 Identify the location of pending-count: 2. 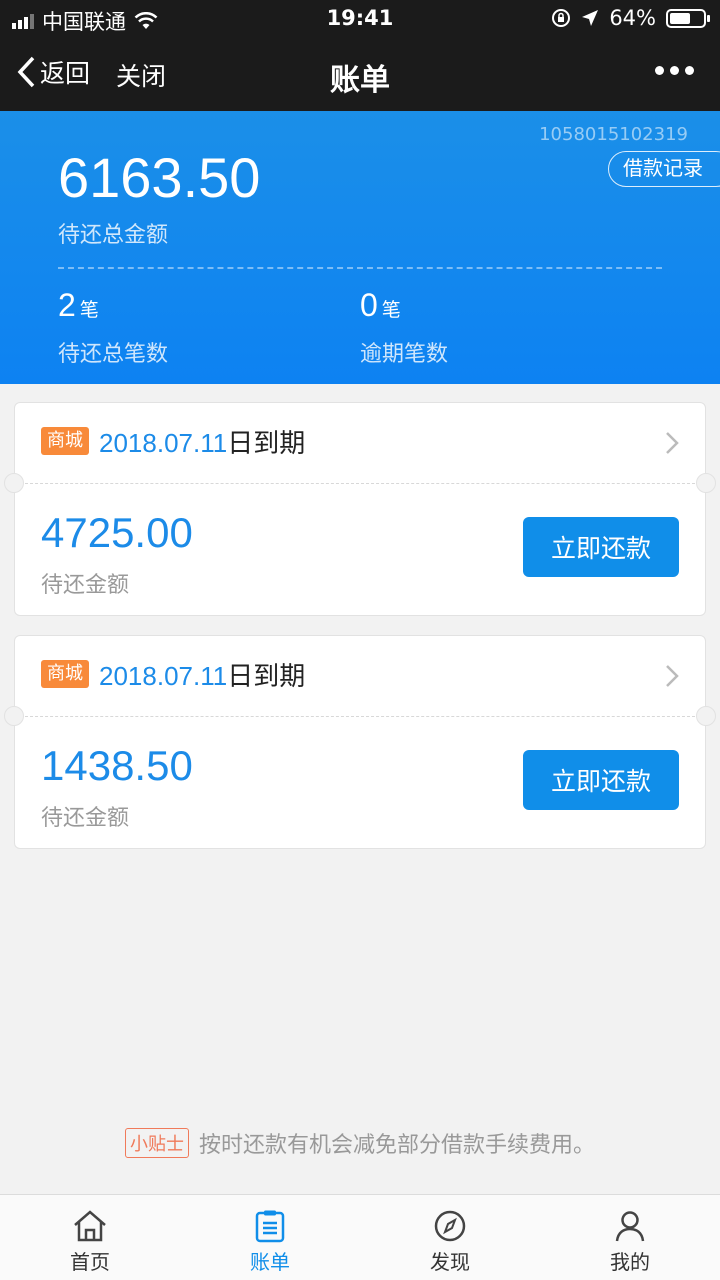
(67, 305).